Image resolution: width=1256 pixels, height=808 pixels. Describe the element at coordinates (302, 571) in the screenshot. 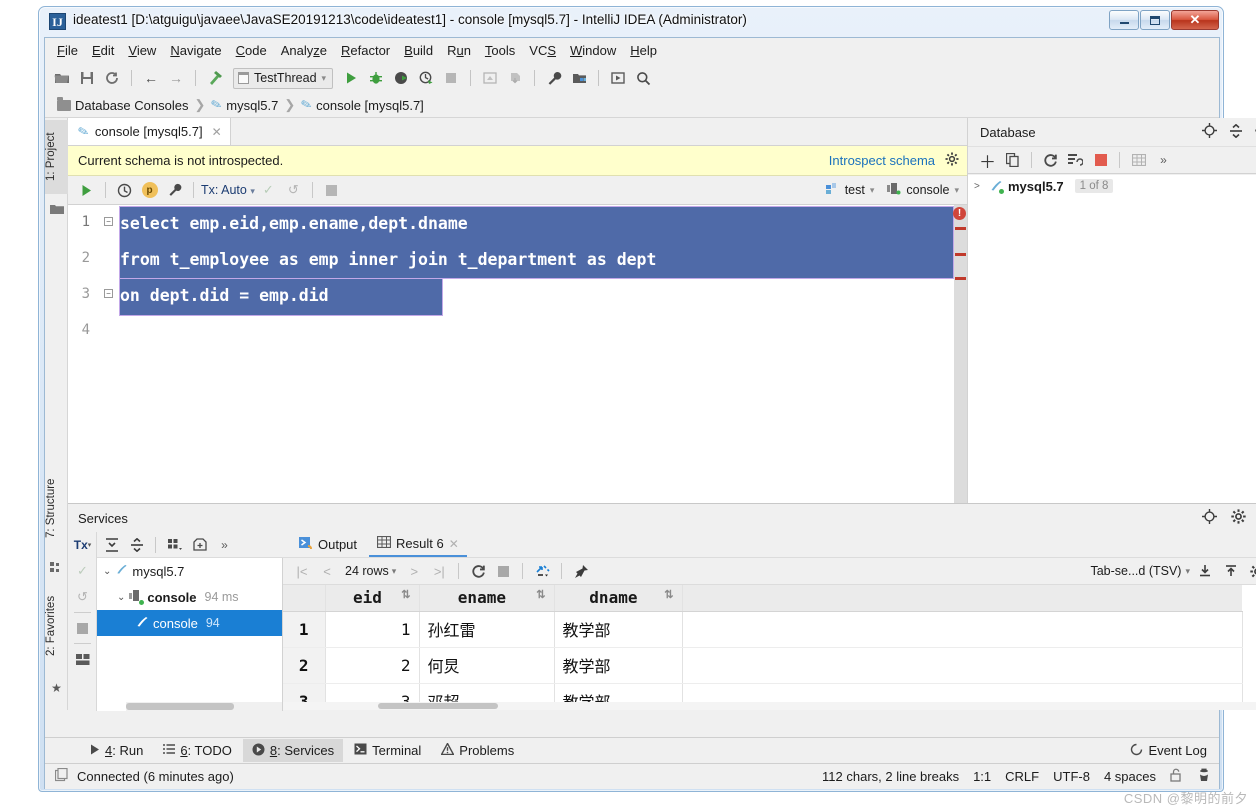

I see `first-page-icon: |<` at that location.